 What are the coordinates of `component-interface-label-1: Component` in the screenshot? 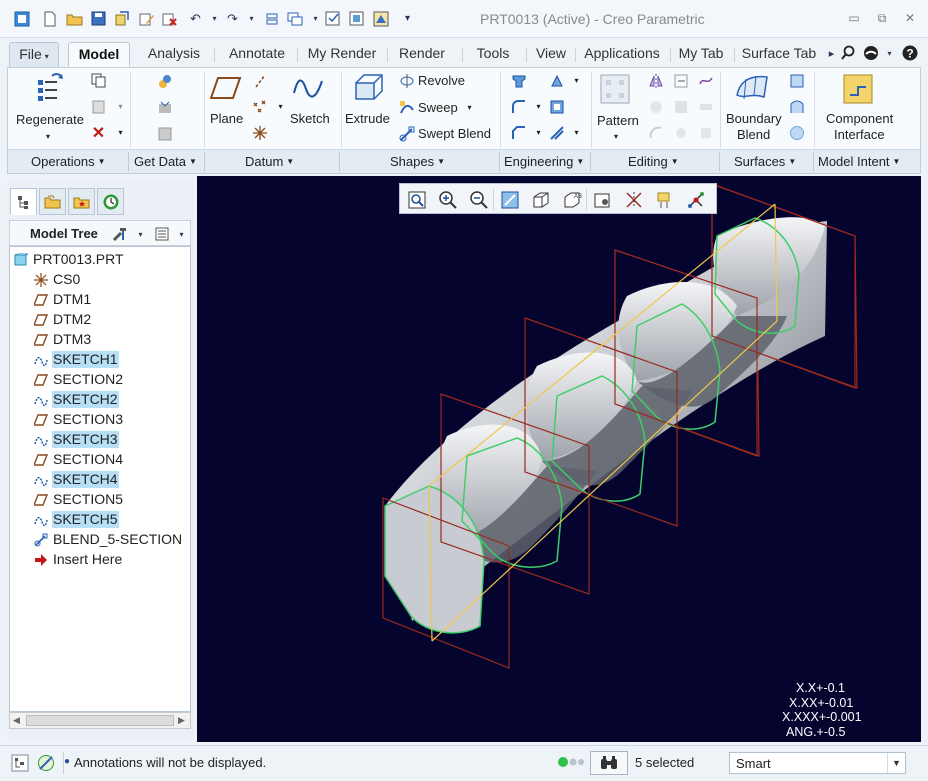 It's located at (859, 118).